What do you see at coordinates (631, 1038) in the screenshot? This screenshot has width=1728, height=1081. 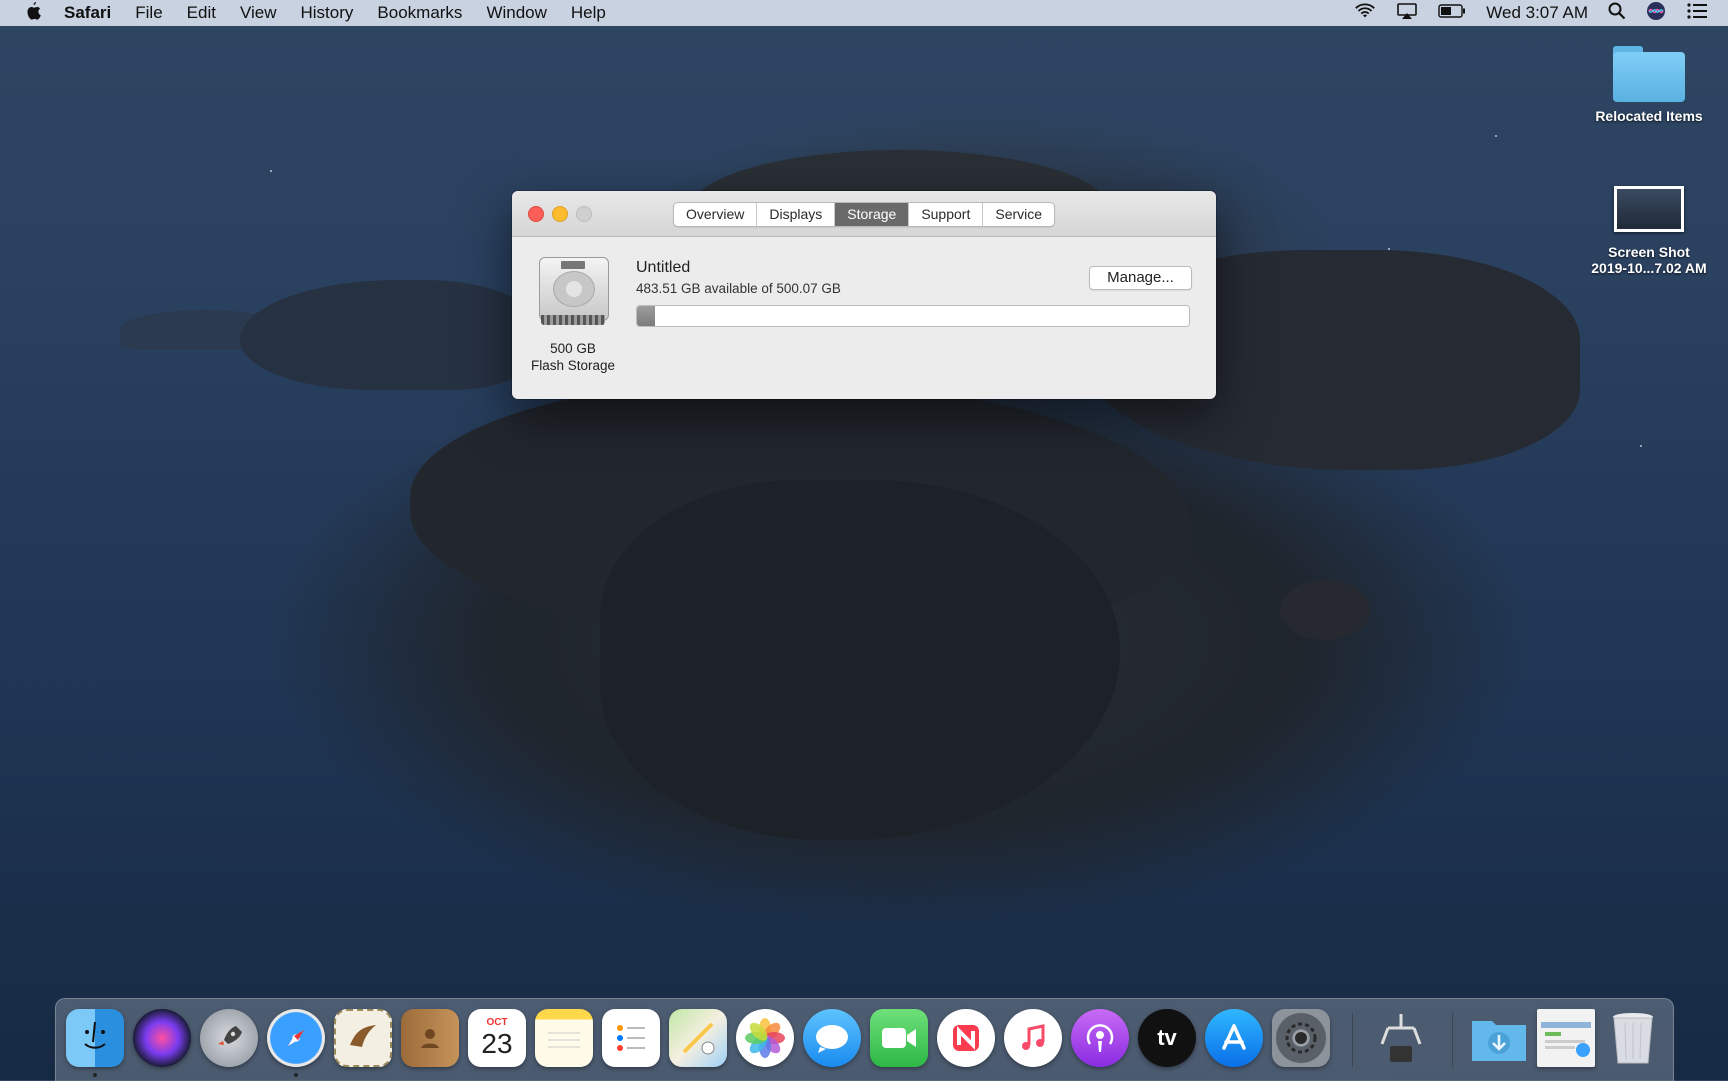 I see `dock-reminders-icon` at bounding box center [631, 1038].